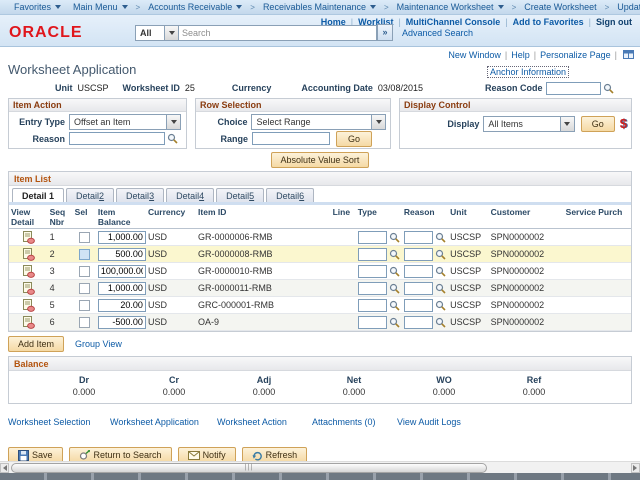 The image size is (640, 480). Describe the element at coordinates (318, 121) in the screenshot. I see `choice-select: Select Range` at that location.